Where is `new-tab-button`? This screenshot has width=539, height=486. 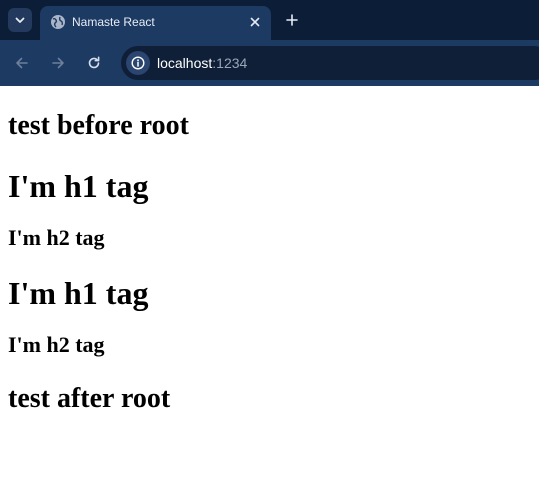
new-tab-button is located at coordinates (292, 20).